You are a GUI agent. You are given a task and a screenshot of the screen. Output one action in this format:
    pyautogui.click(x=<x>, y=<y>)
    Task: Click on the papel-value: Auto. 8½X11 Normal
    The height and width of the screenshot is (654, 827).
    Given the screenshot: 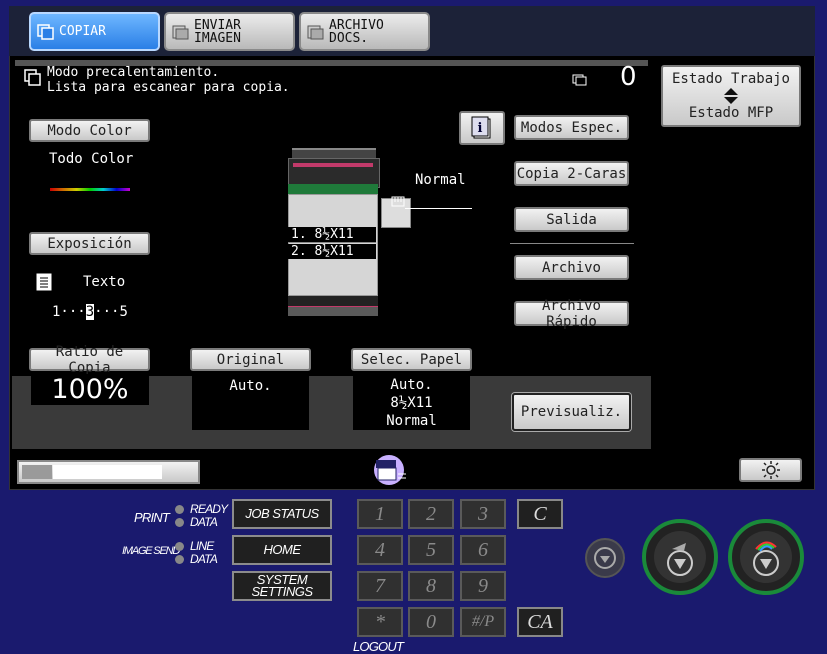 What is the action you would take?
    pyautogui.click(x=411, y=402)
    